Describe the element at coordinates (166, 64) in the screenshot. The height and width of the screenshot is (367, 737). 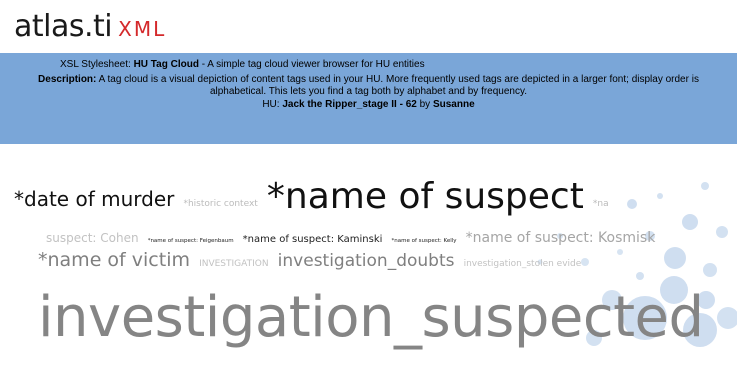
I see `xsl-name: HU Tag Cloud` at that location.